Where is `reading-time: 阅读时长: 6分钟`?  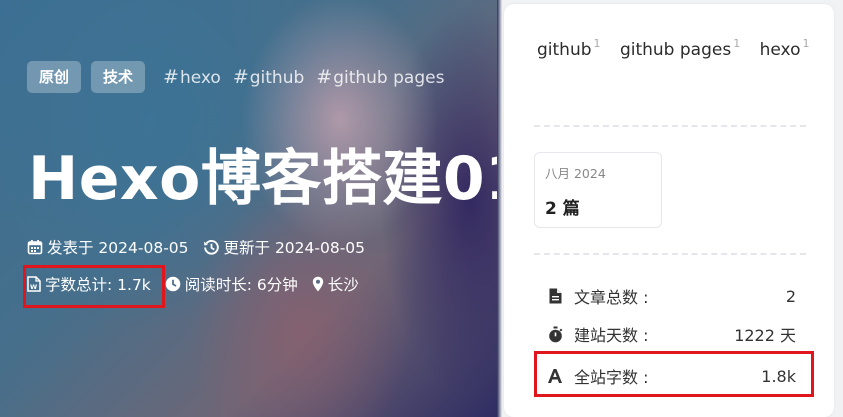
reading-time: 阅读时长: 6分钟 is located at coordinates (231, 284).